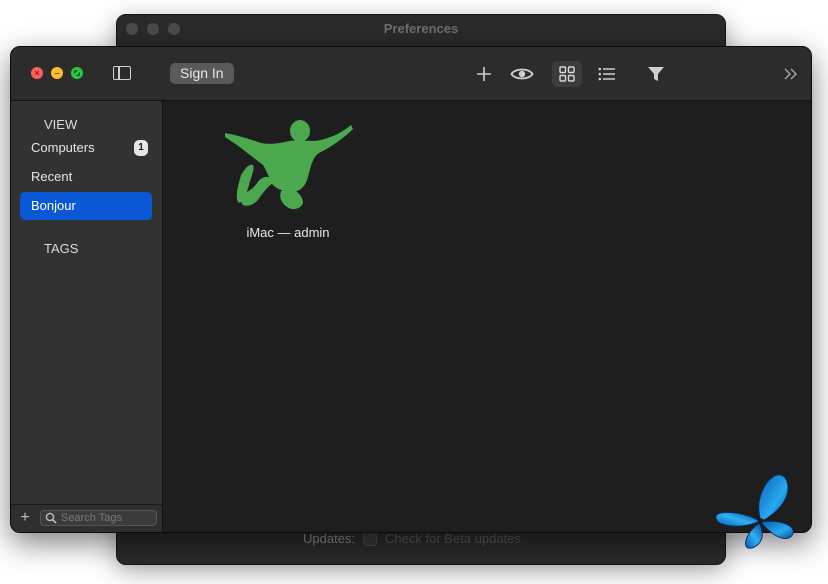 The width and height of the screenshot is (828, 584). Describe the element at coordinates (61, 124) in the screenshot. I see `sidebar-section-view: VIEW` at that location.